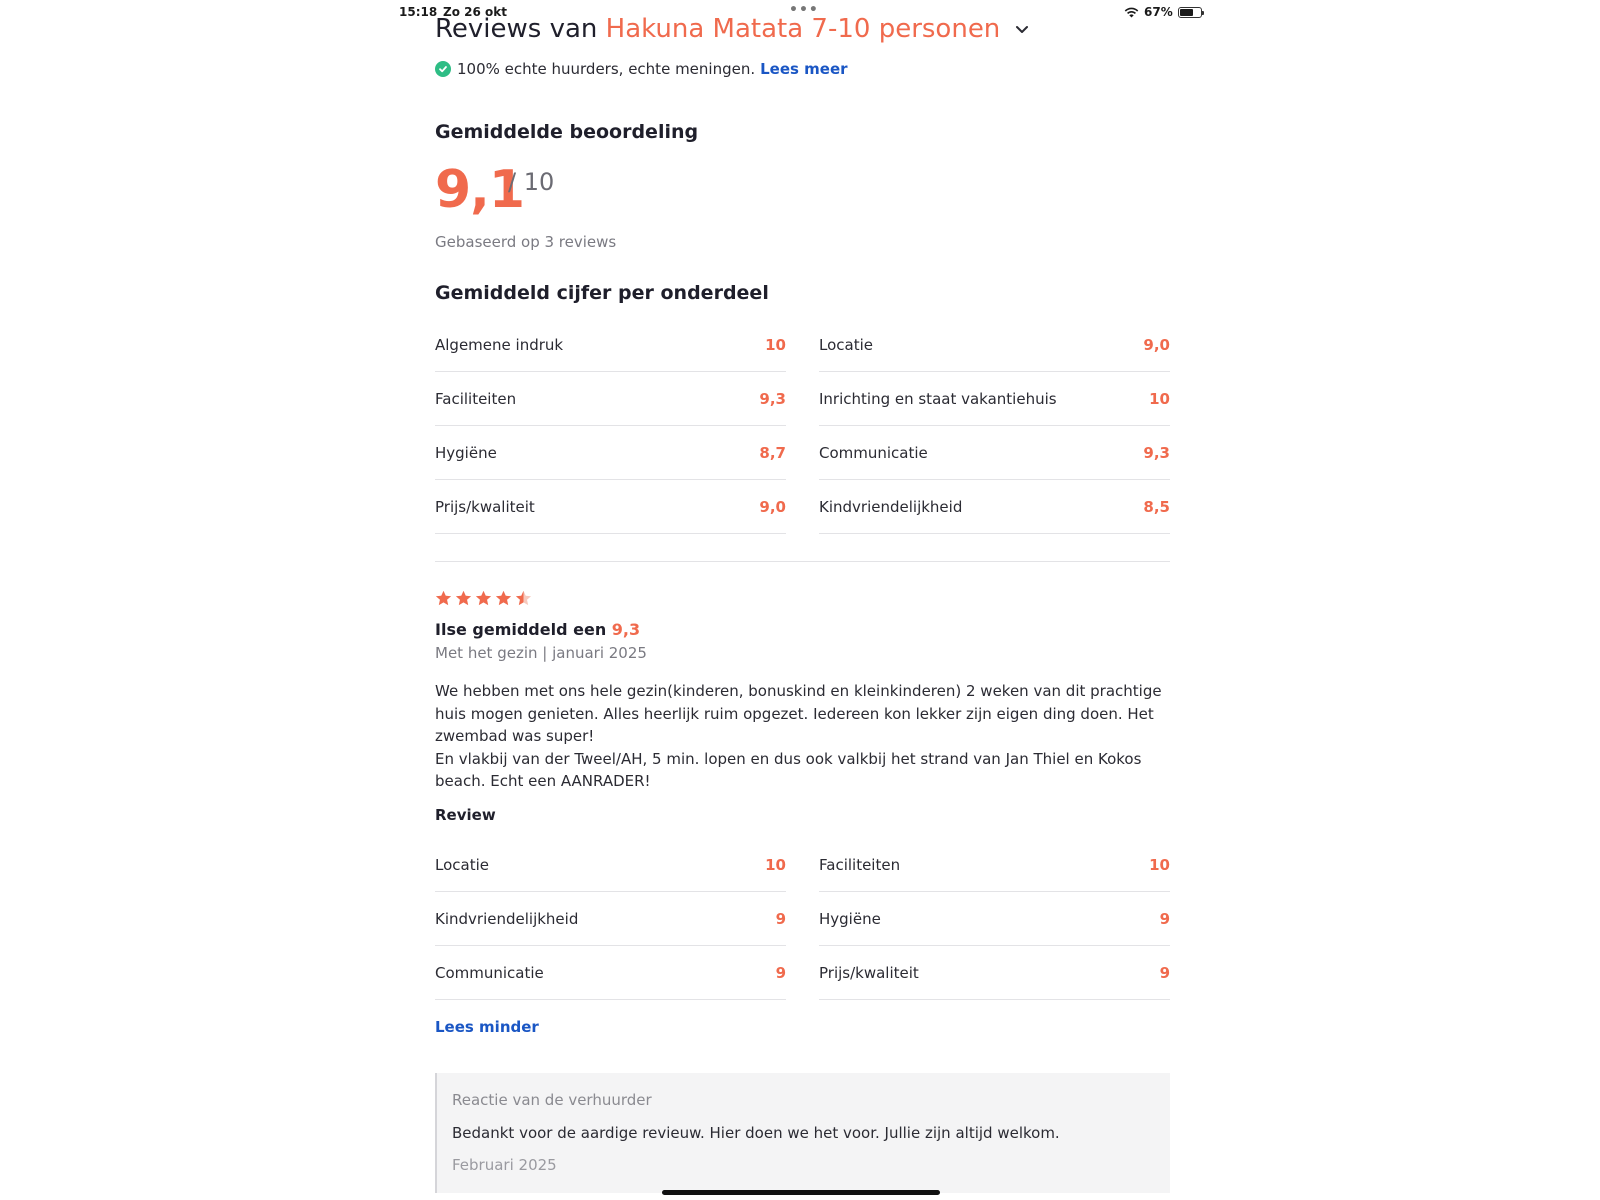  I want to click on review-score-row: Hygiëne 9, so click(994, 919).